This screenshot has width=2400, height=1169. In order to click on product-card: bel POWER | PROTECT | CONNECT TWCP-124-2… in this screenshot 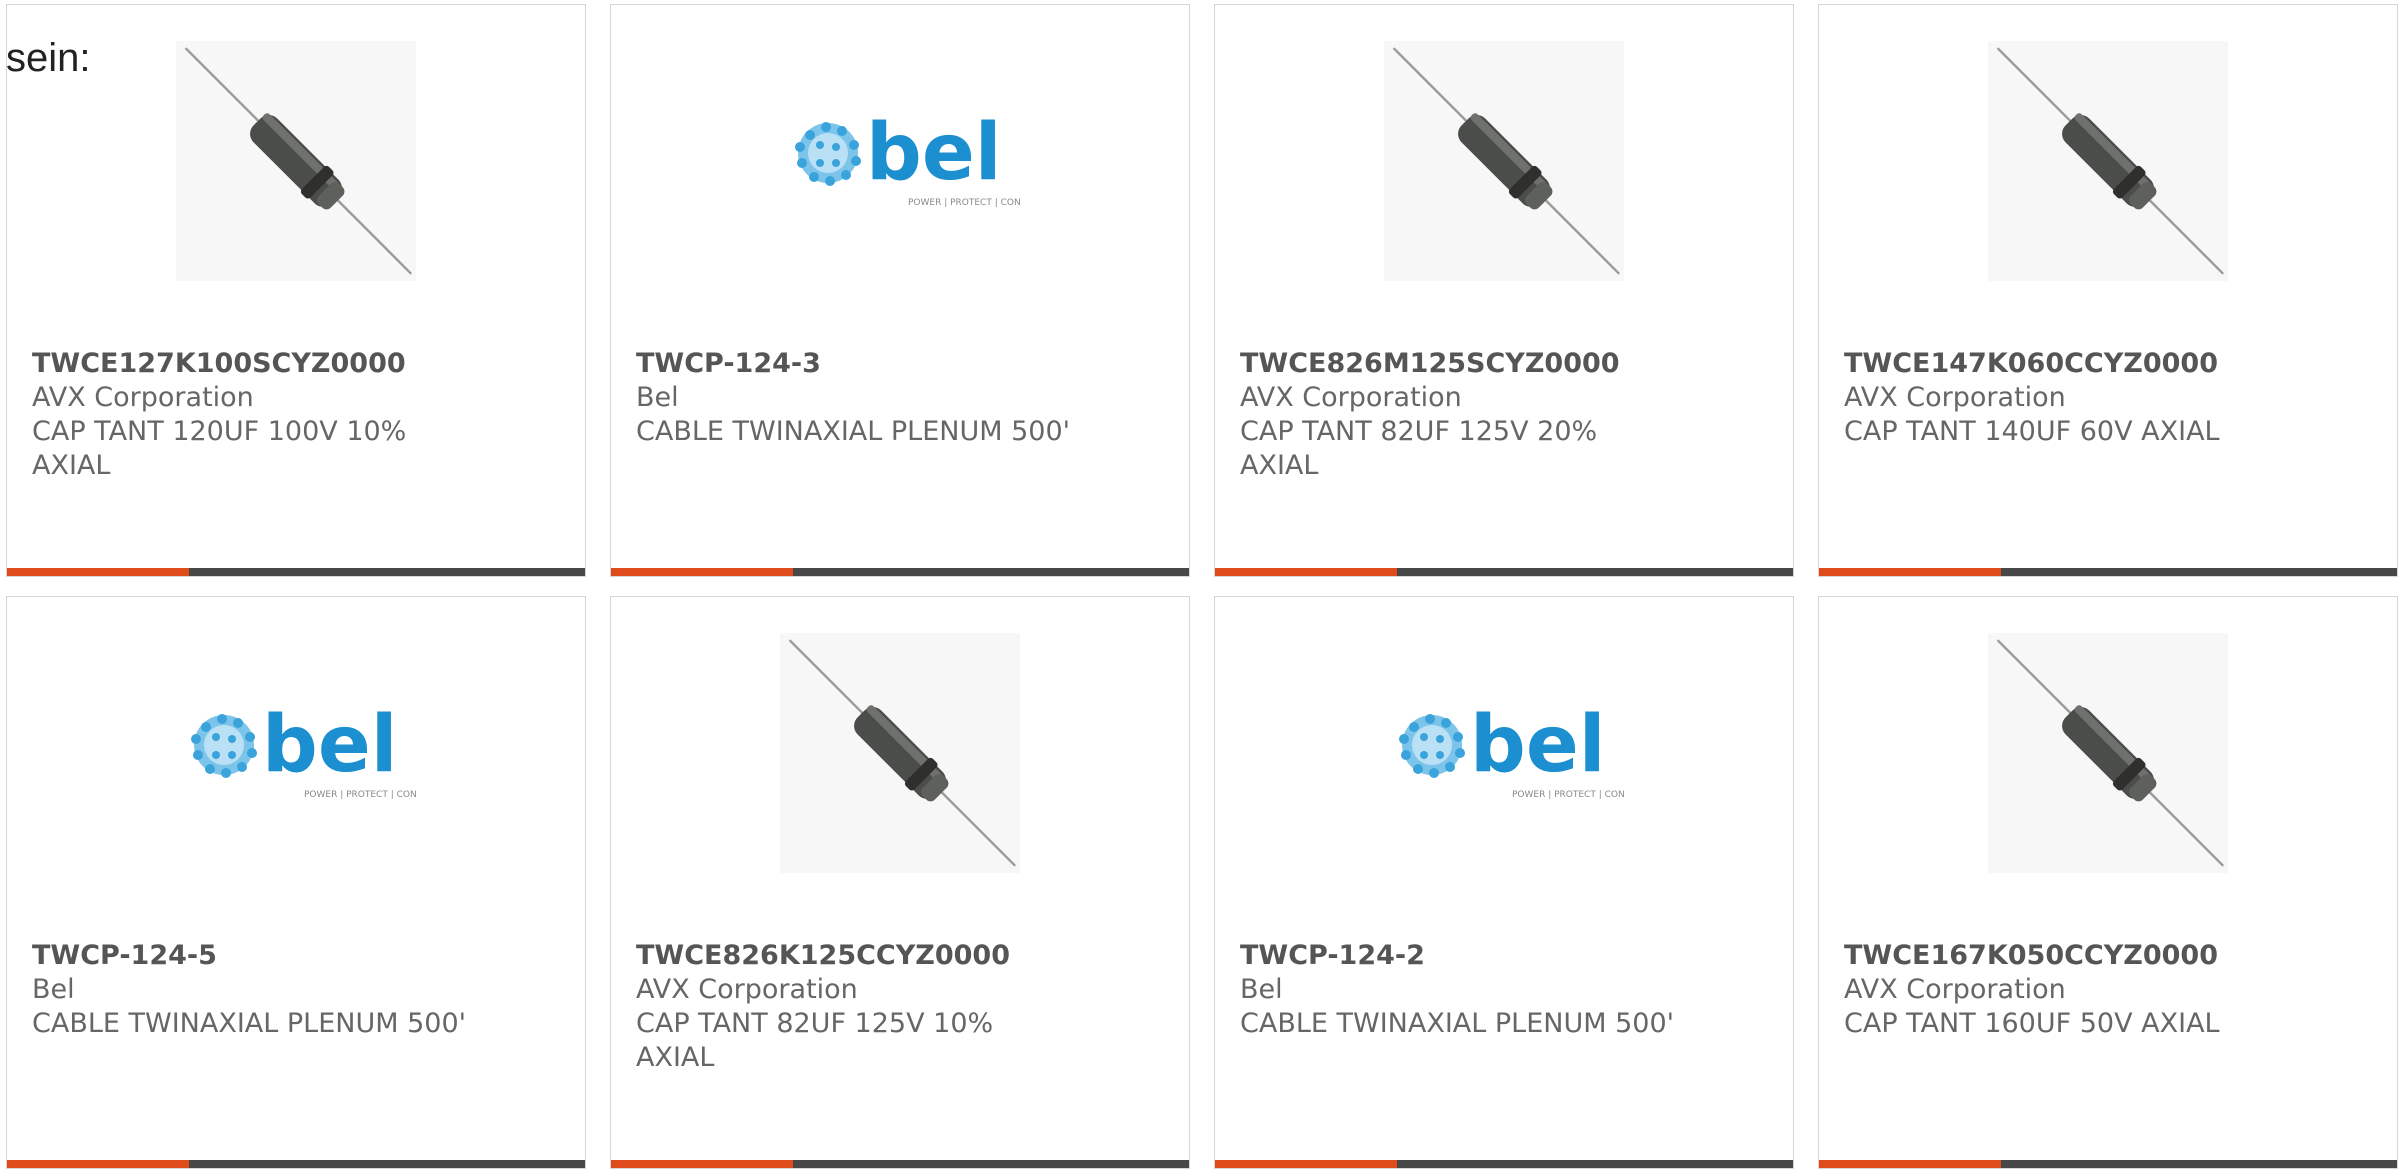, I will do `click(1504, 882)`.